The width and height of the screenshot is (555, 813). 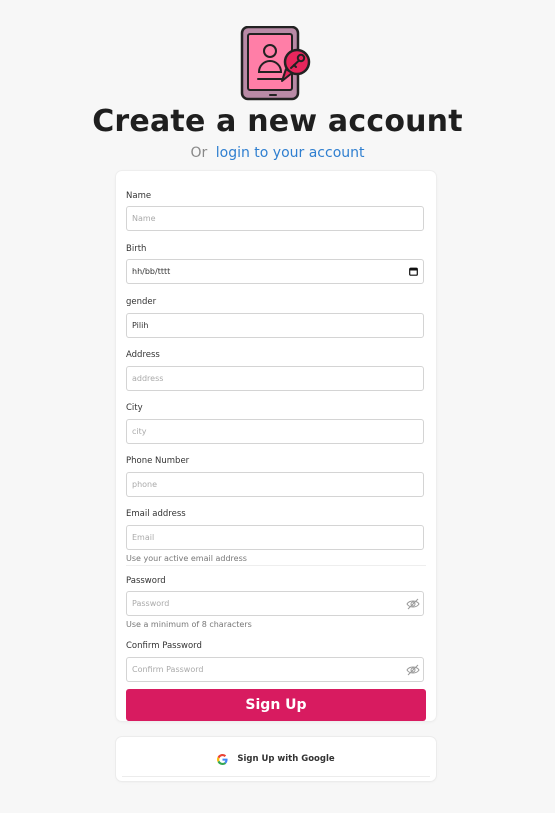 What do you see at coordinates (158, 461) in the screenshot?
I see `phone-label: Phone Number` at bounding box center [158, 461].